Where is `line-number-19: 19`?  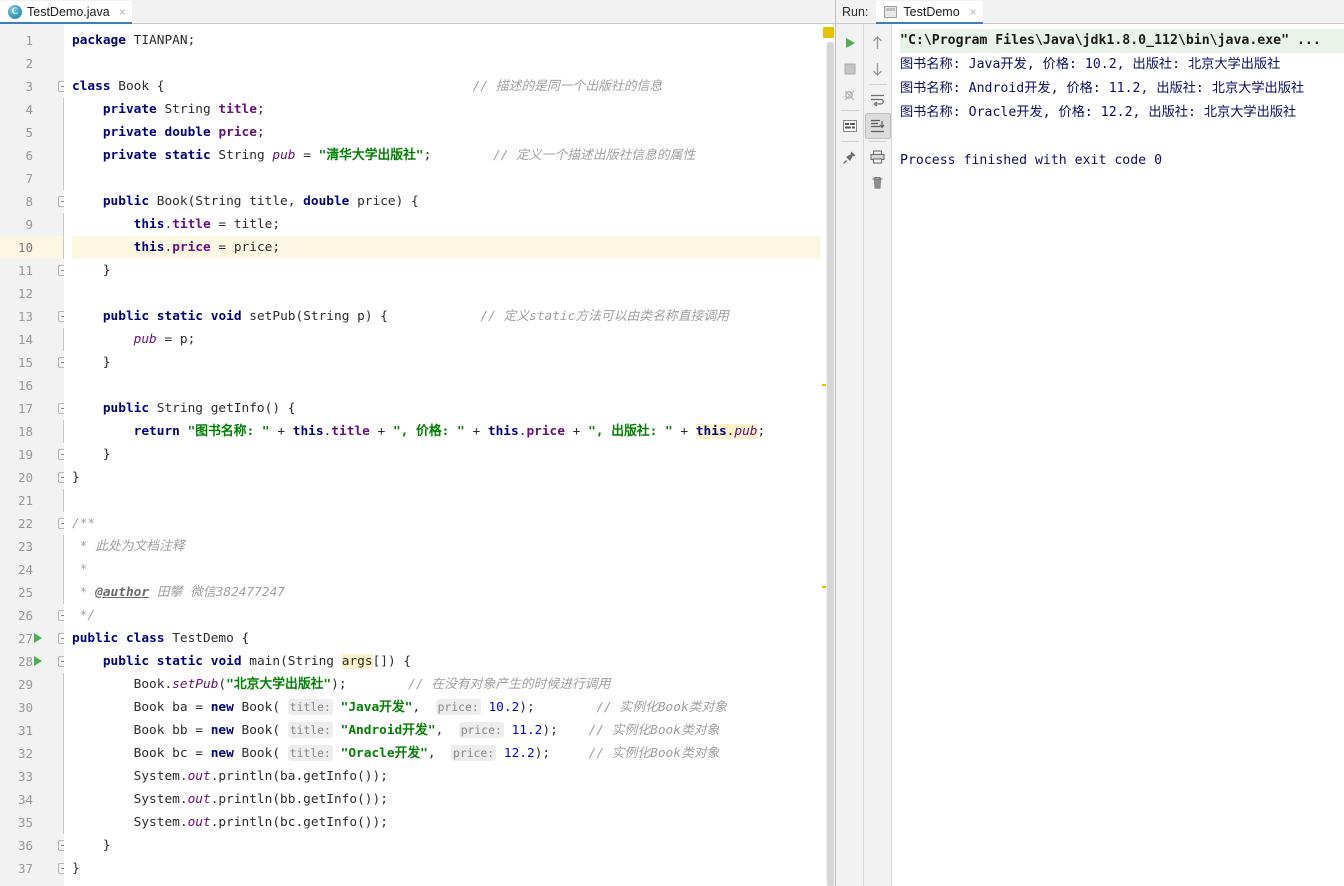 line-number-19: 19 is located at coordinates (34, 454).